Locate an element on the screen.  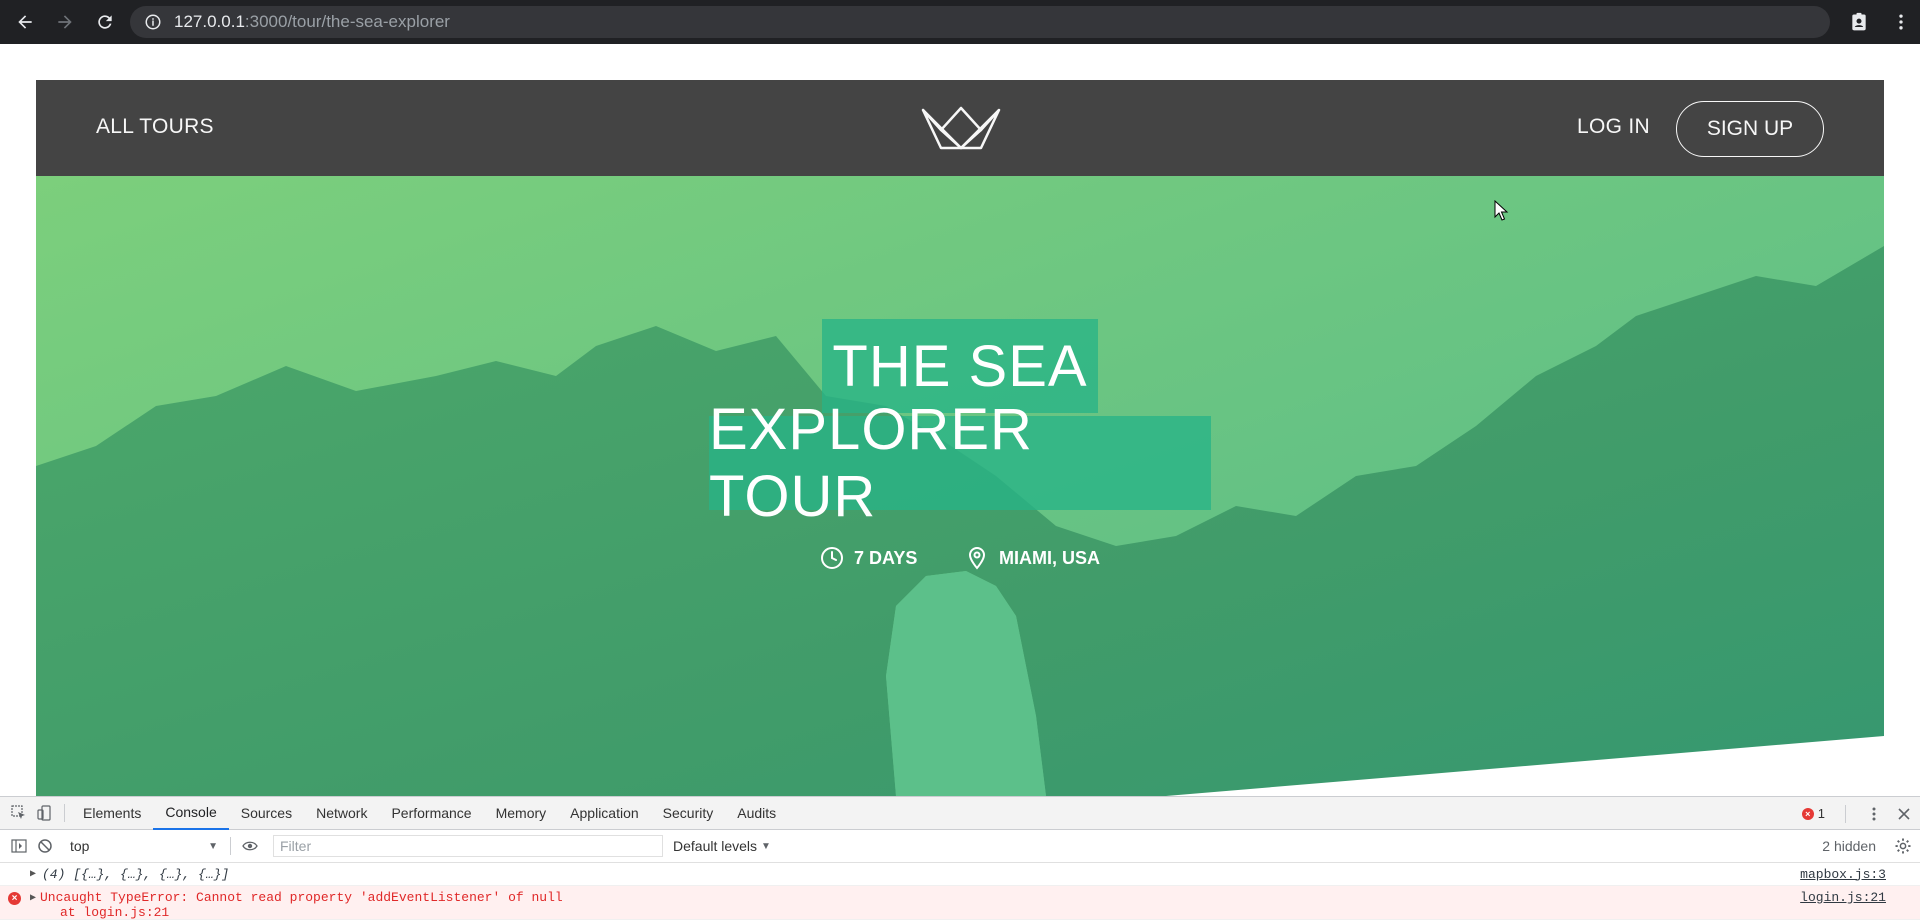
login-link: LOG IN is located at coordinates (1613, 127).